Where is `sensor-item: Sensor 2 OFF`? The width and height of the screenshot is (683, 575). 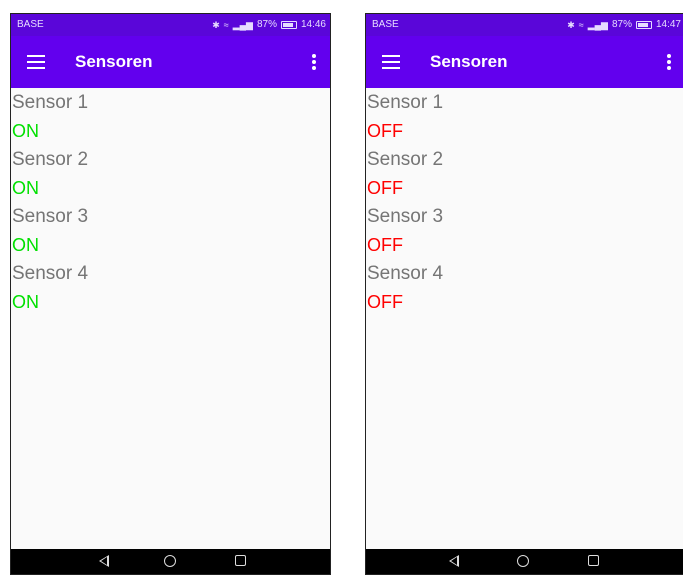
sensor-item: Sensor 2 OFF is located at coordinates (524, 173).